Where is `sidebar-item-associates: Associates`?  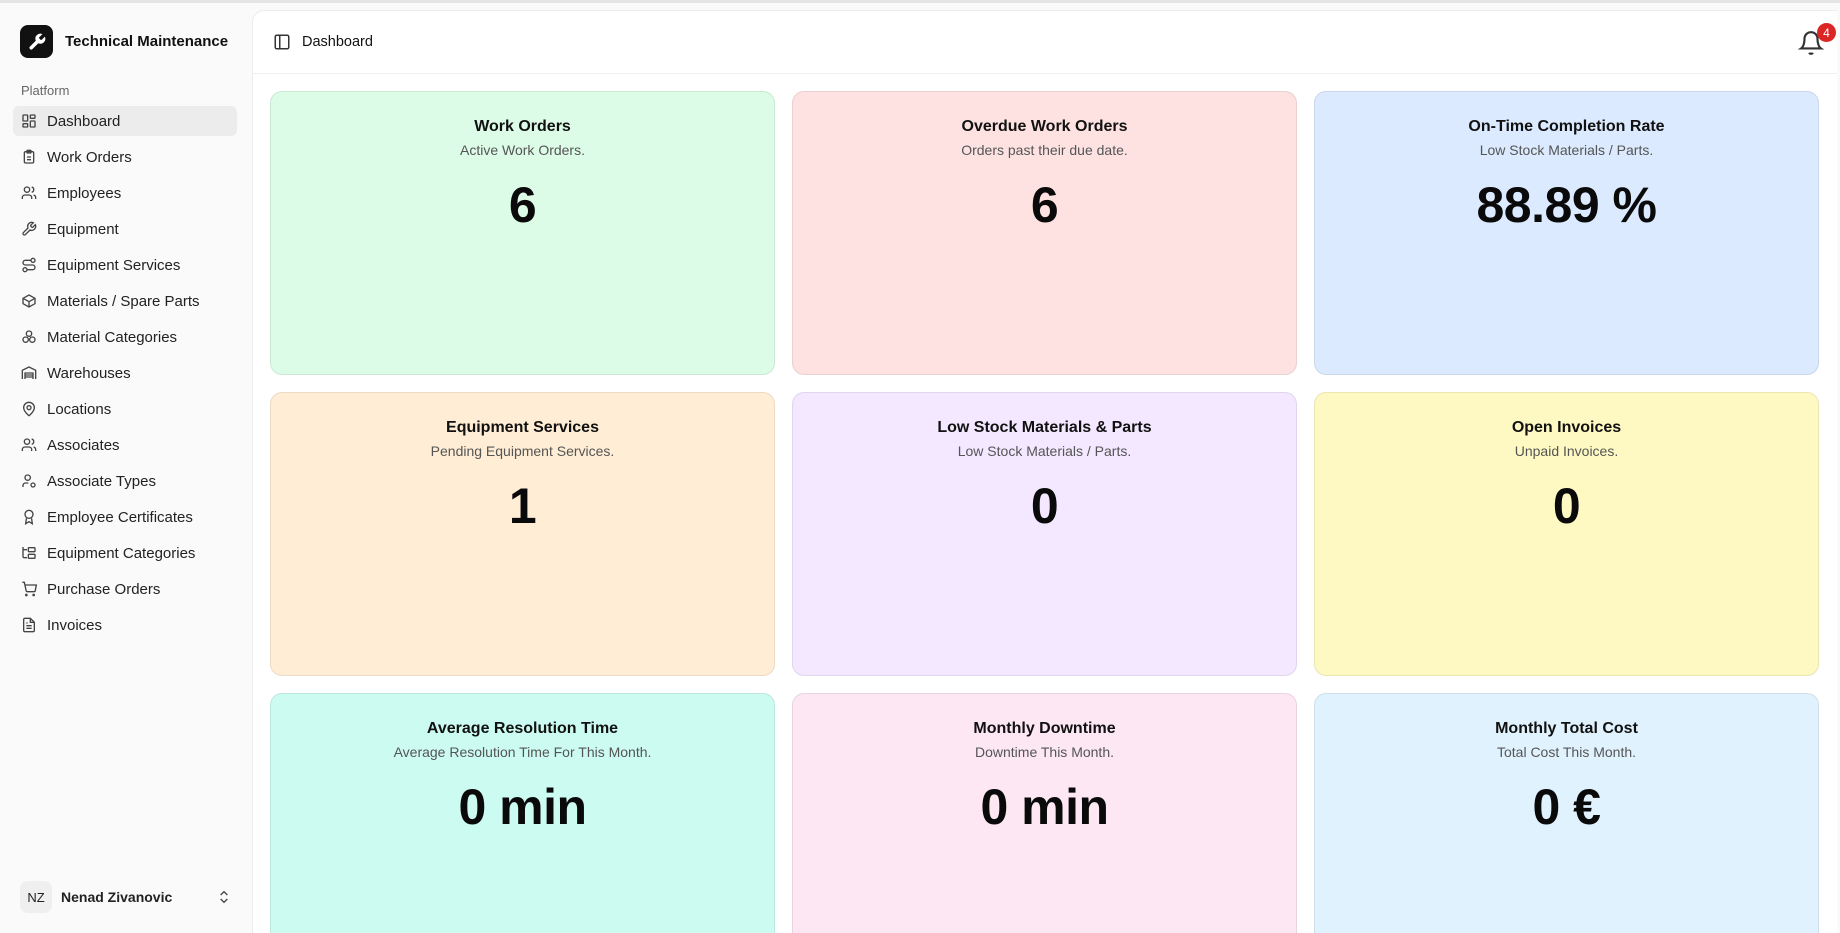
sidebar-item-associates: Associates is located at coordinates (125, 445).